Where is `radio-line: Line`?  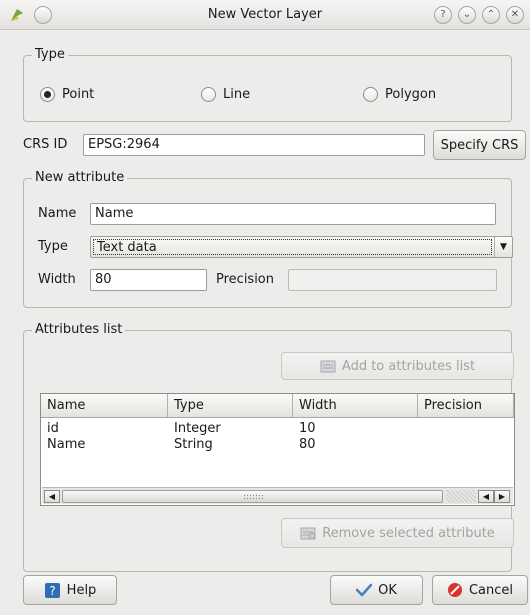 radio-line: Line is located at coordinates (225, 94).